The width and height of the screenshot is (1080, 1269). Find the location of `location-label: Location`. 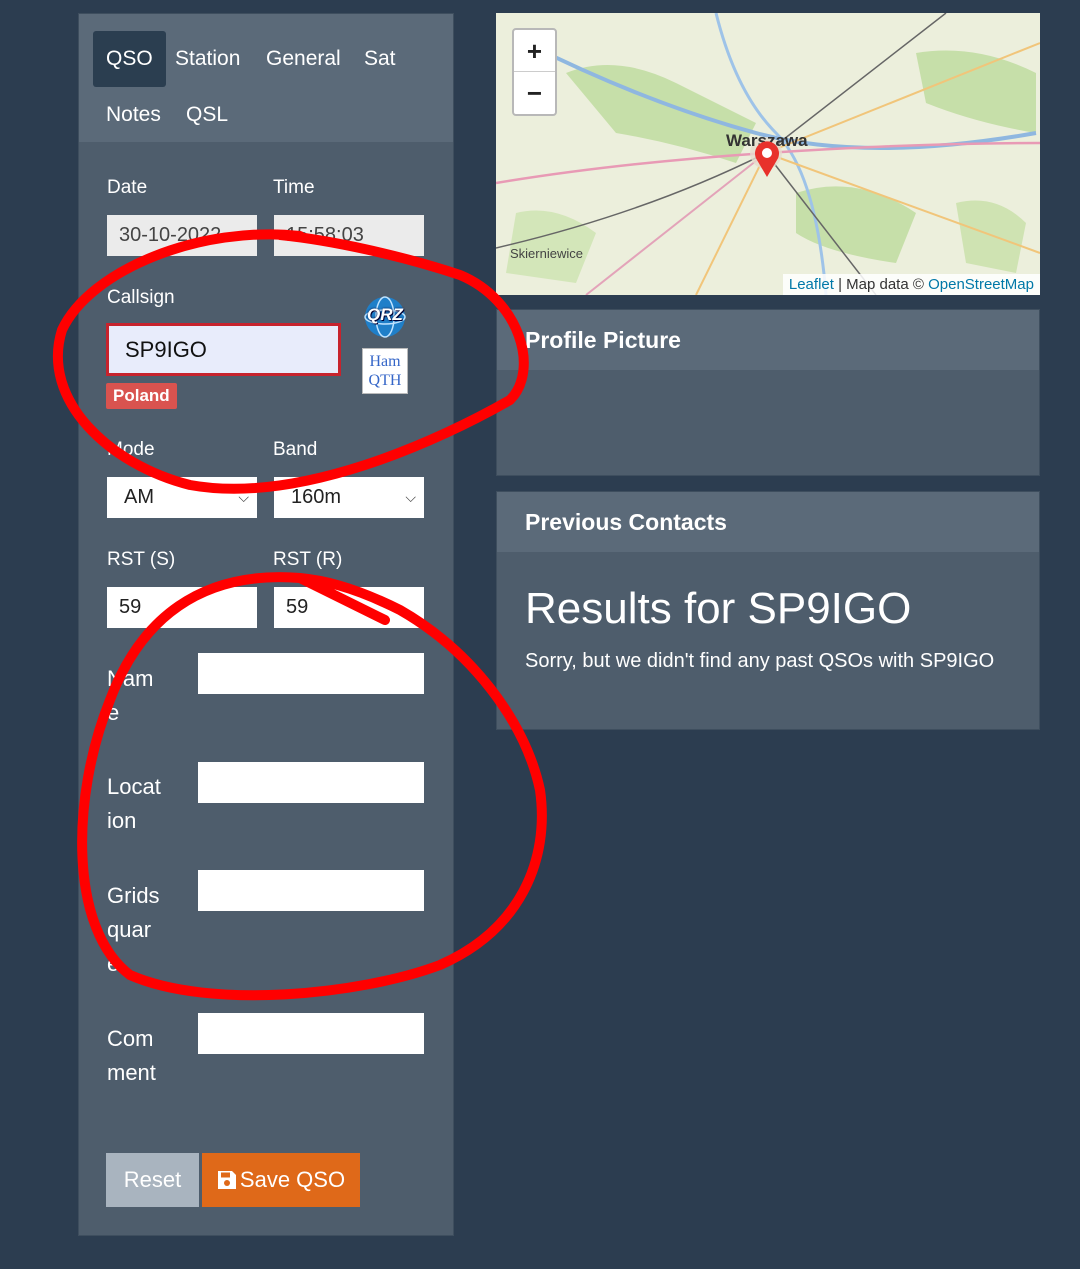

location-label: Location is located at coordinates (134, 803).